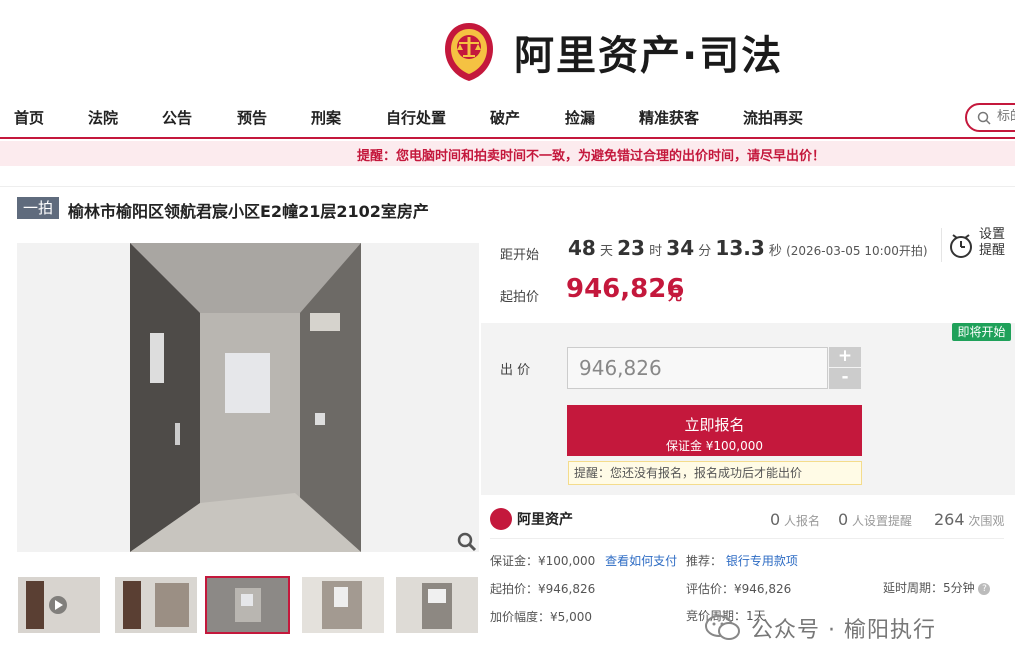 The image size is (1015, 669). I want to click on countdown-seconds: 13.3, so click(740, 248).